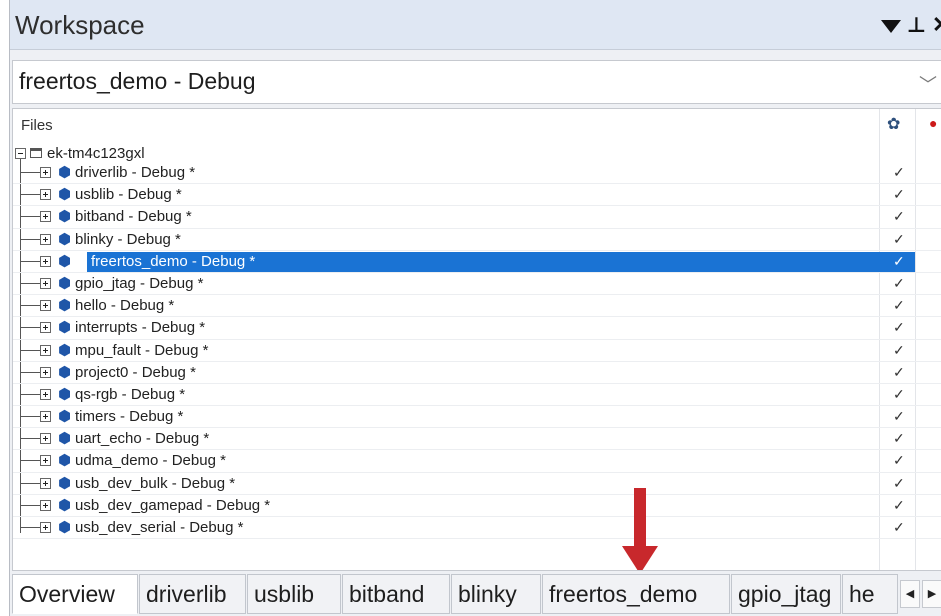 The width and height of the screenshot is (941, 616). Describe the element at coordinates (890, 26) in the screenshot. I see `menu-triangle-icon` at that location.